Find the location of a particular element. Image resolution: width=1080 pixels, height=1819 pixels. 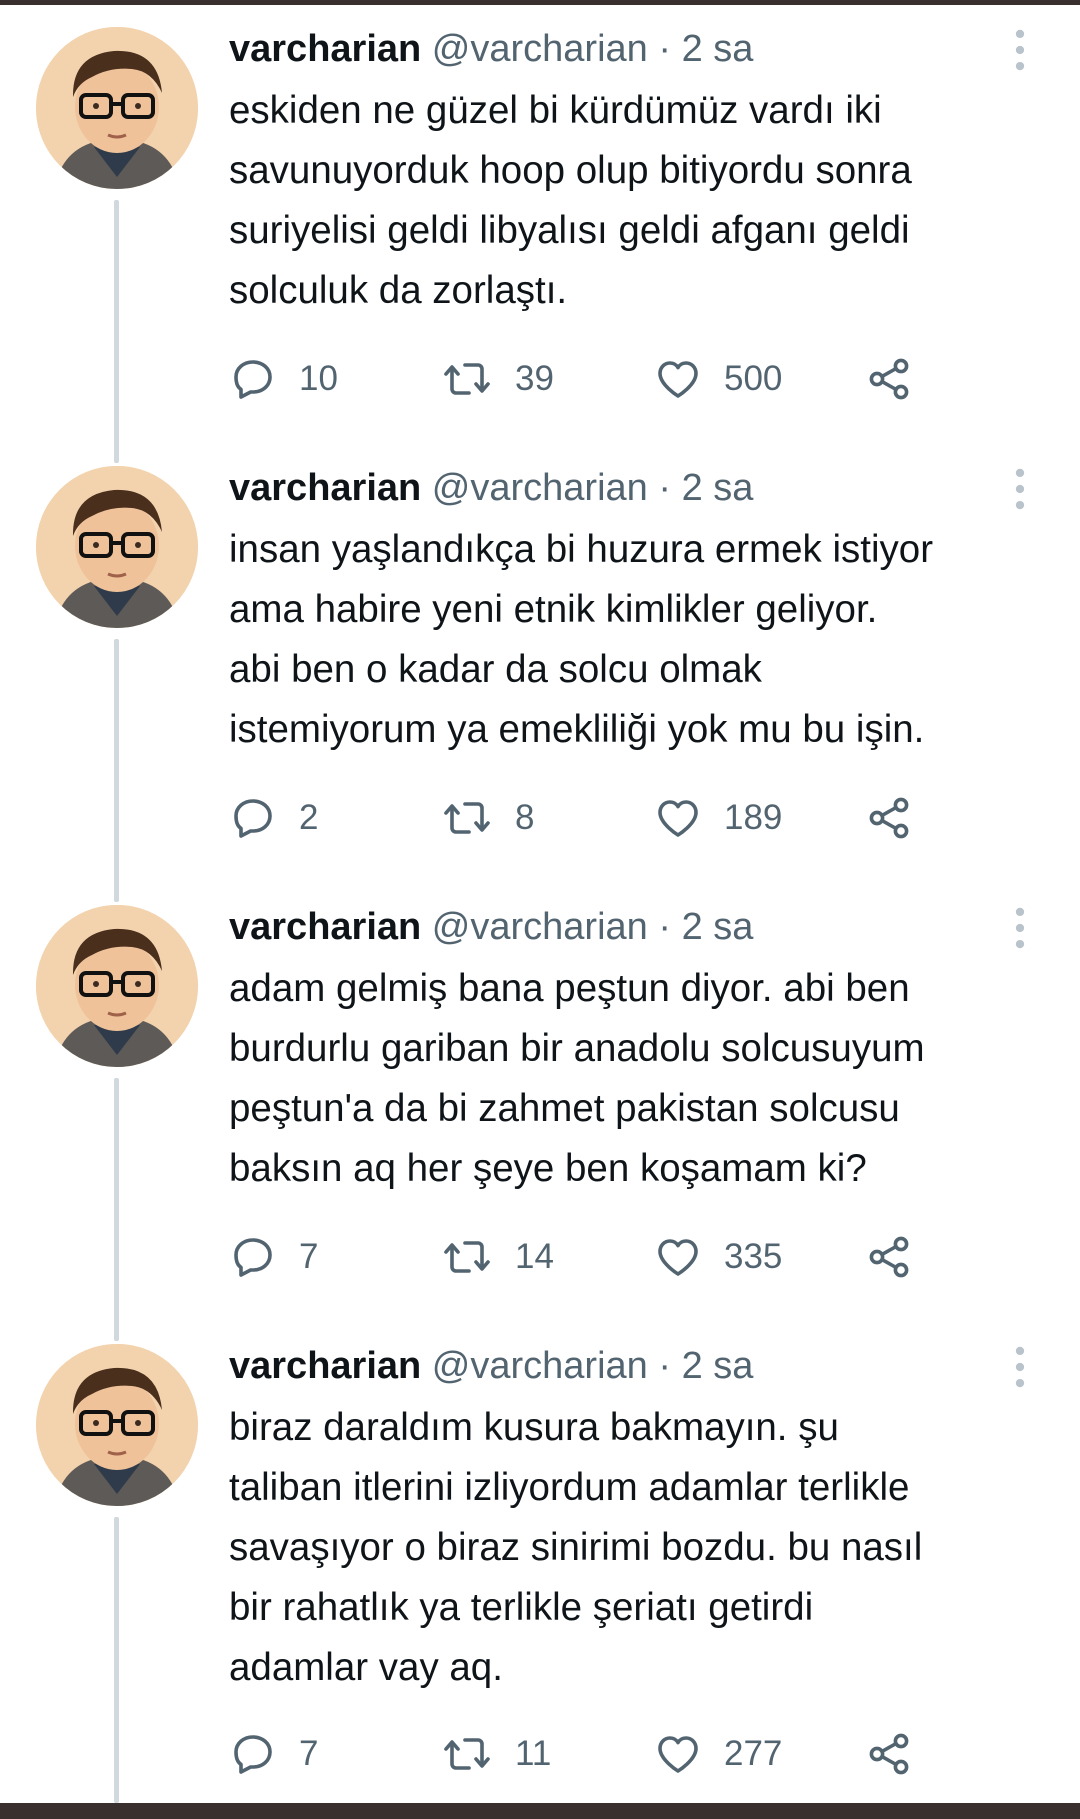

like-count: 500 is located at coordinates (753, 378).